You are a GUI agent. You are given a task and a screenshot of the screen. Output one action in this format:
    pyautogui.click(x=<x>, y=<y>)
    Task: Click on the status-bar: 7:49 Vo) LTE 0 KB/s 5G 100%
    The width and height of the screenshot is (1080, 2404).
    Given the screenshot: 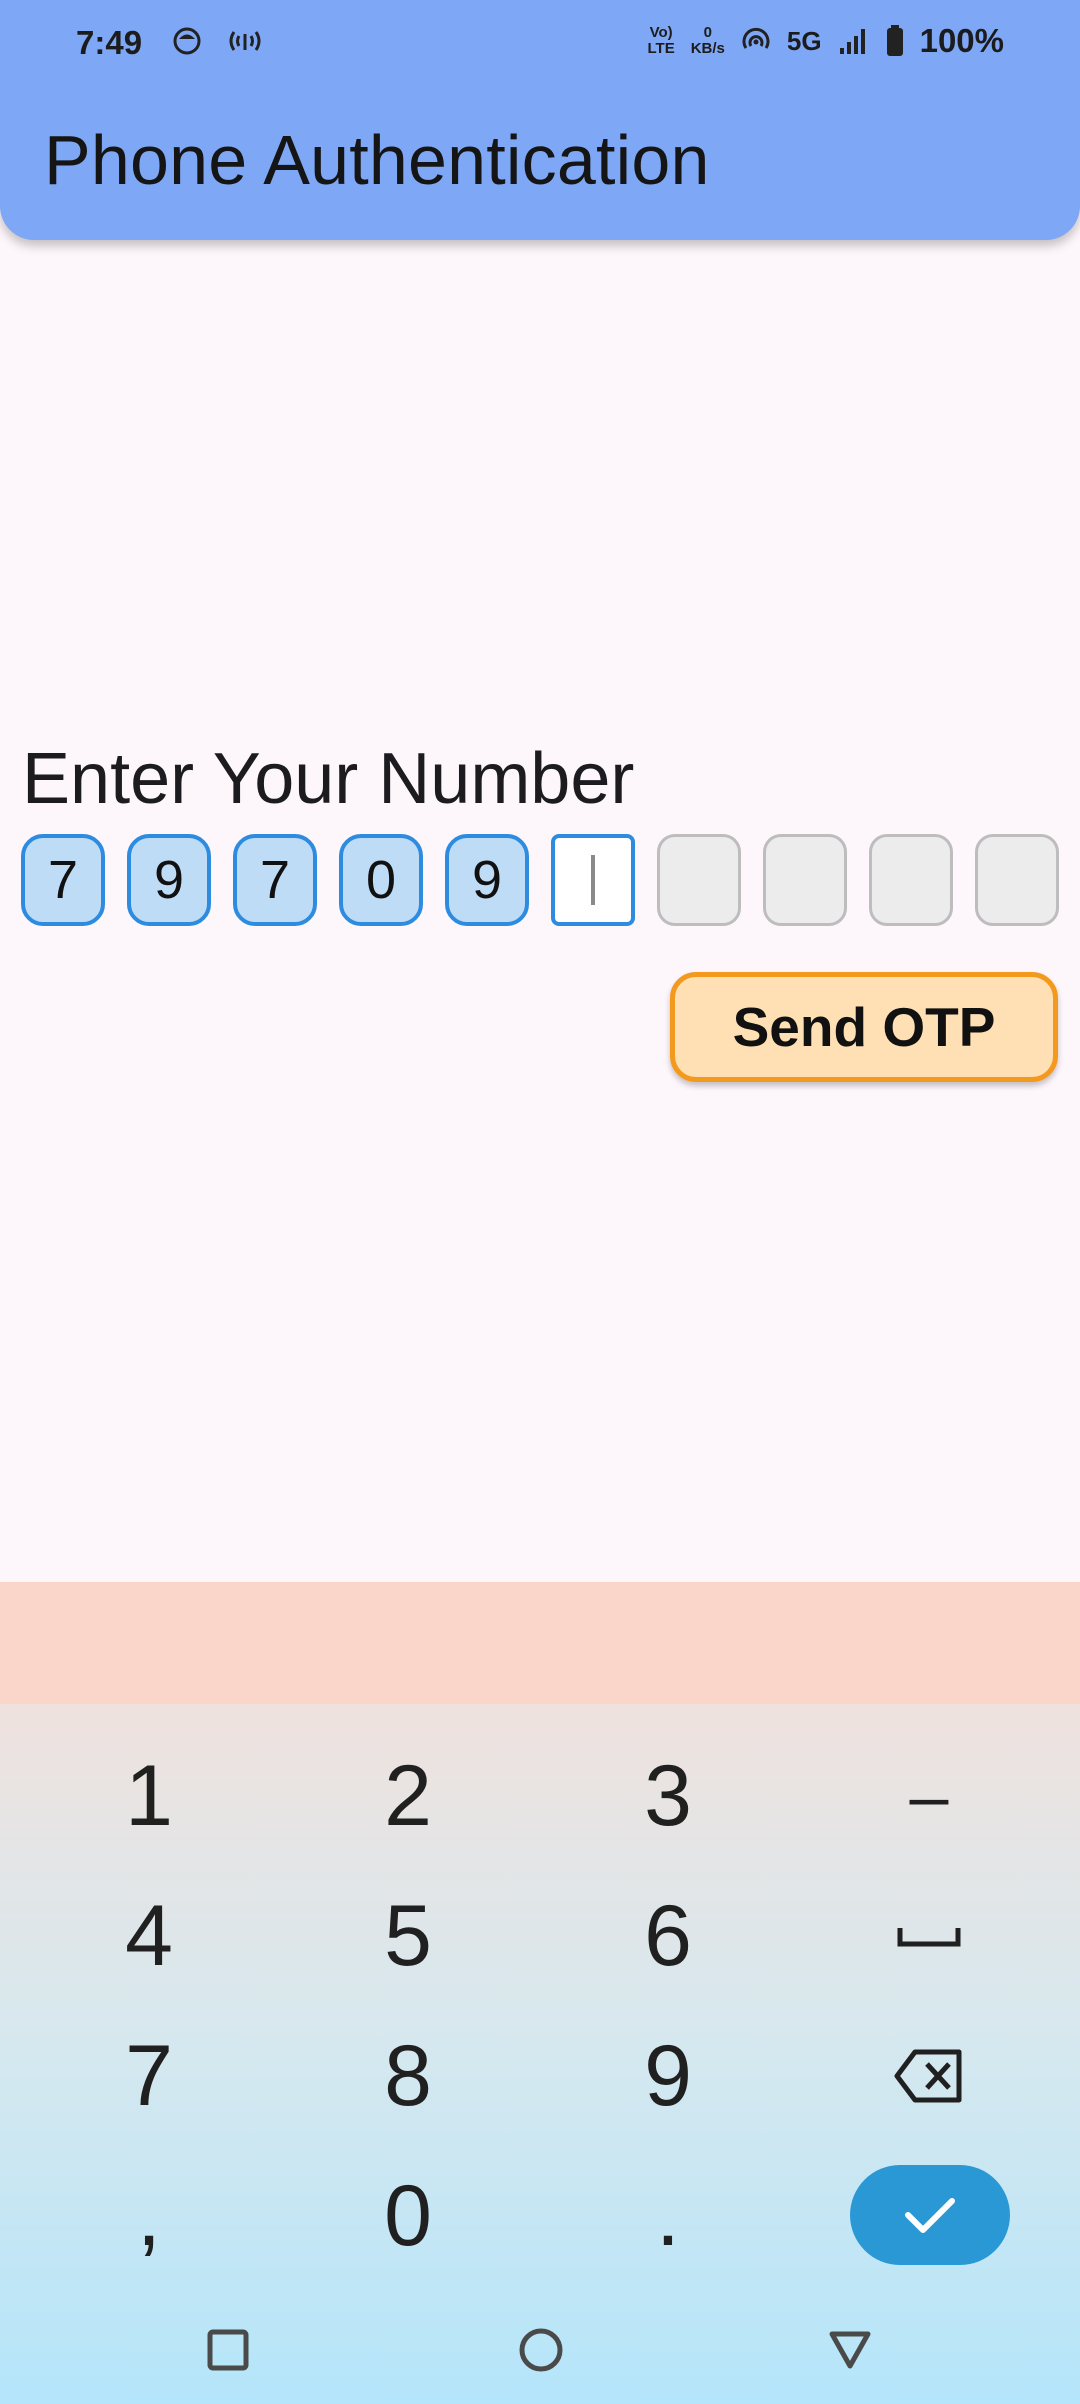 What is the action you would take?
    pyautogui.click(x=540, y=45)
    